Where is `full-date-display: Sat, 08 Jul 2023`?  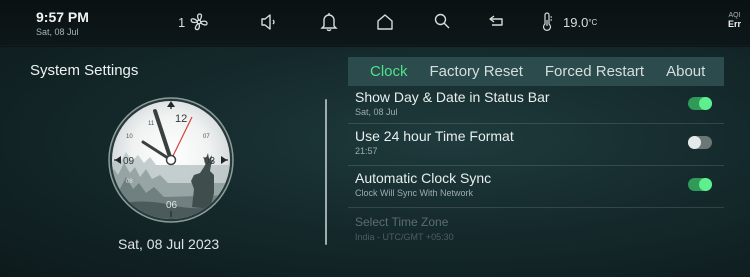 full-date-display: Sat, 08 Jul 2023 is located at coordinates (169, 244).